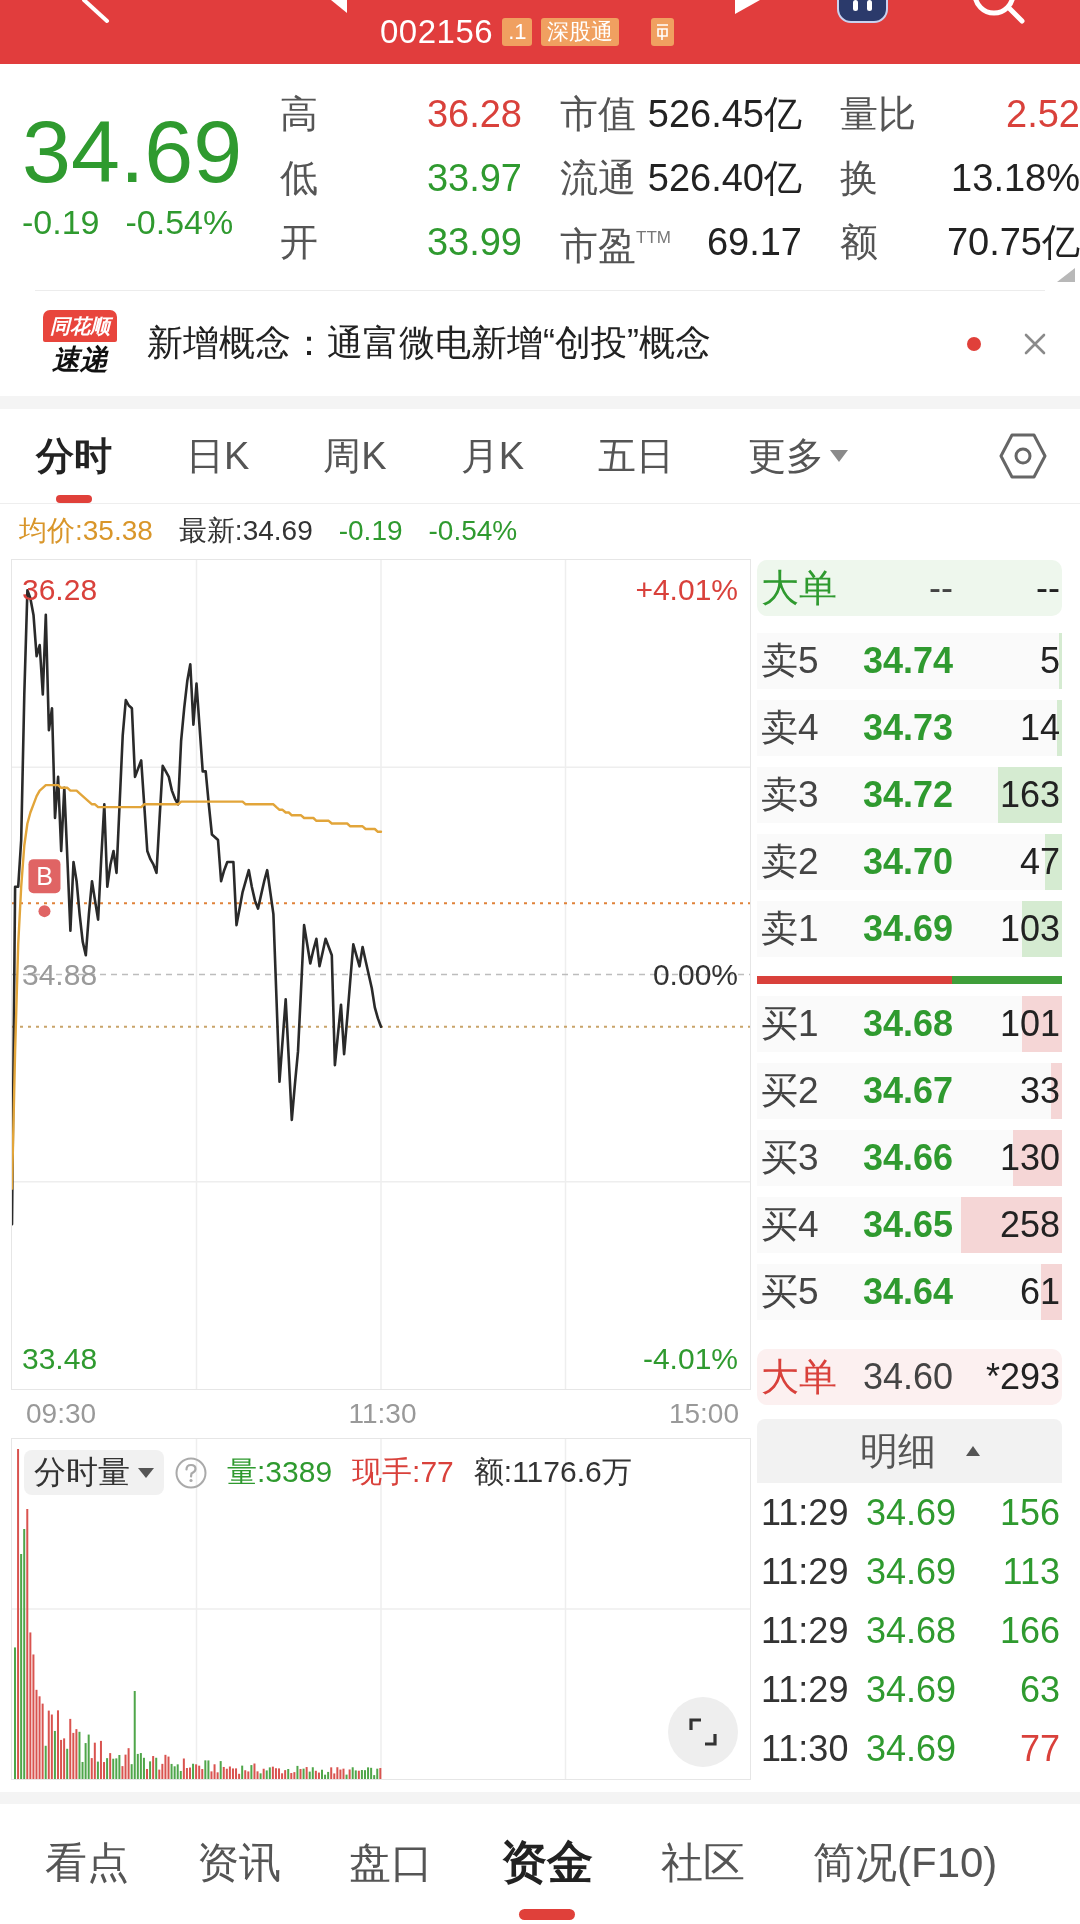  Describe the element at coordinates (245, 531) in the screenshot. I see `quote-info-text: 最新:34.69` at that location.